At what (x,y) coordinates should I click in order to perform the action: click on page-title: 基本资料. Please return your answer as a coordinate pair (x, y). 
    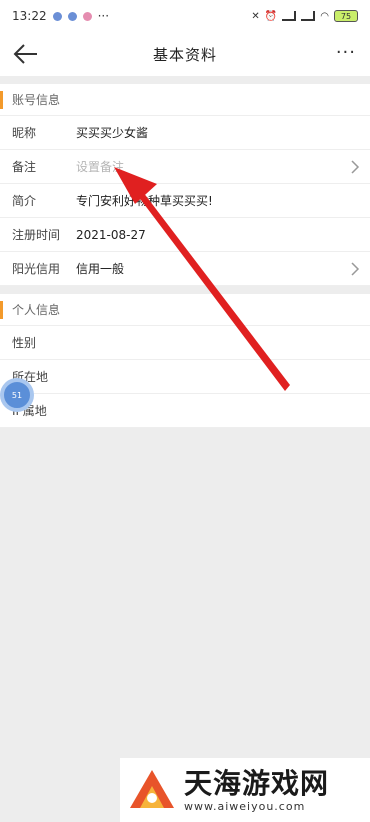
    Looking at the image, I should click on (184, 54).